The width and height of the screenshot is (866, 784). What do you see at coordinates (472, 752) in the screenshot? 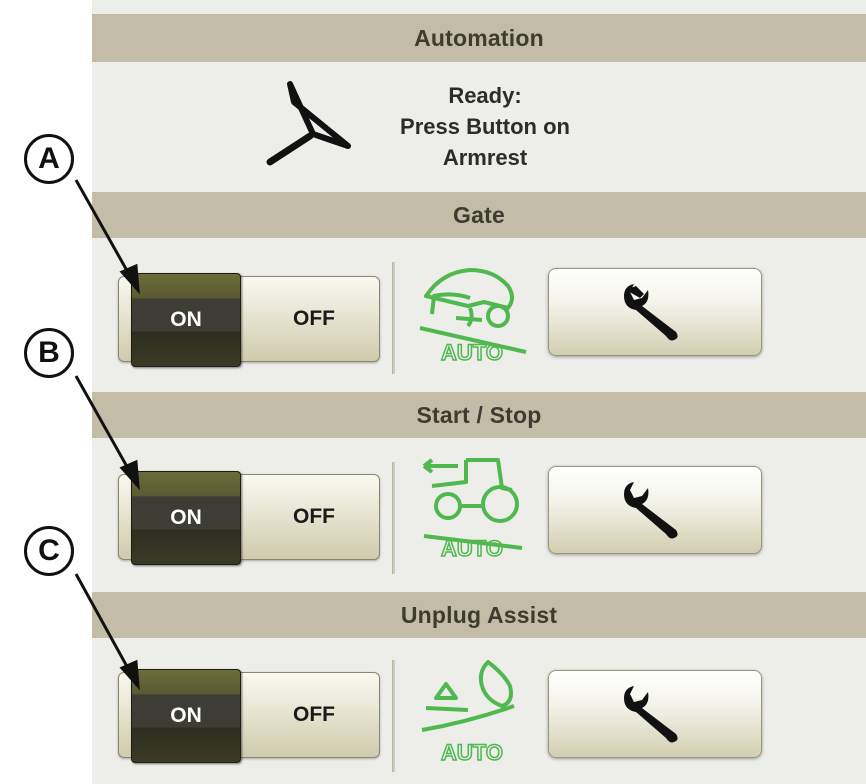
I see `unplug-assist-auto-label: AUTO` at bounding box center [472, 752].